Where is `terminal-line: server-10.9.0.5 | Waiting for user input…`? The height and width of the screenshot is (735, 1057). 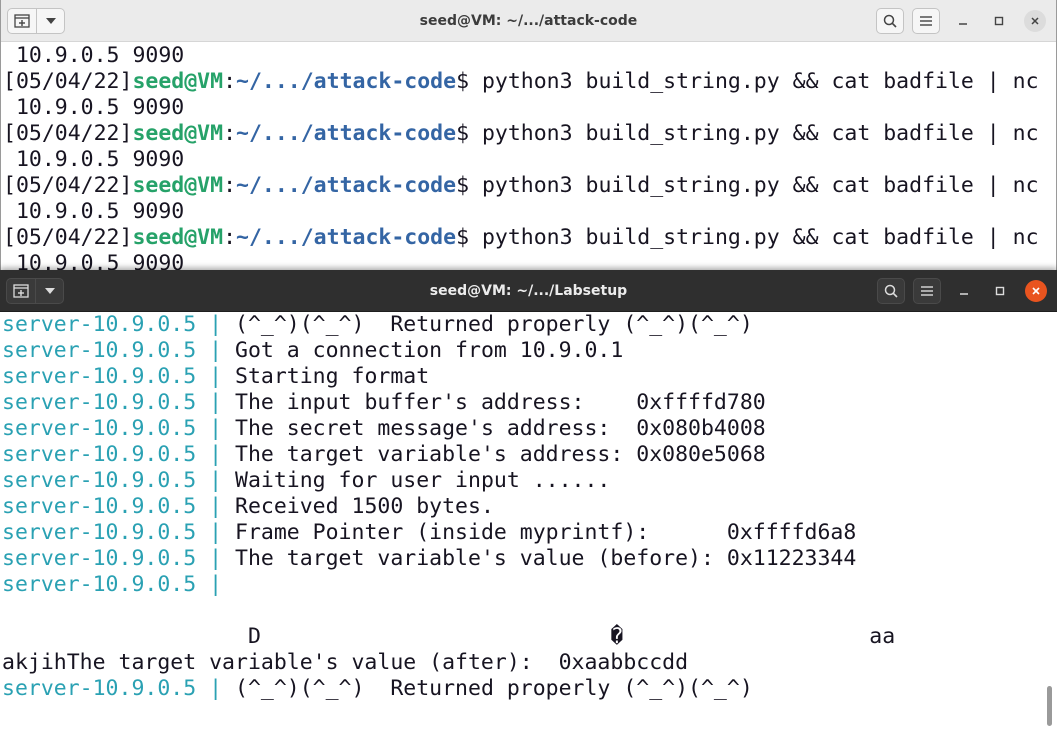 terminal-line: server-10.9.0.5 | Waiting for user input… is located at coordinates (529, 481).